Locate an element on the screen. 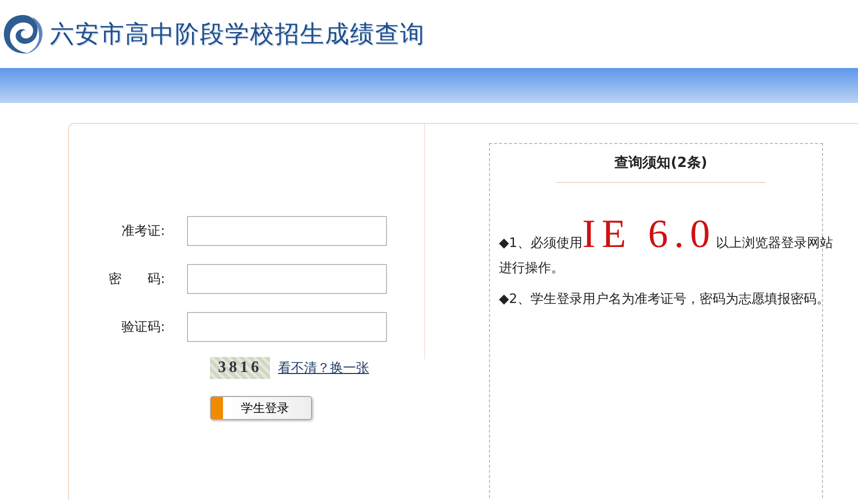 This screenshot has height=500, width=858. login-button: 学生登录 is located at coordinates (261, 408).